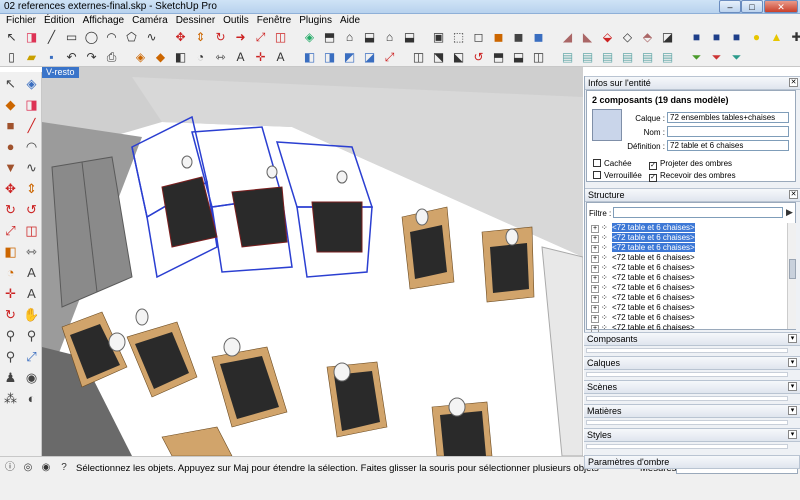 This screenshot has width=800, height=500. Describe the element at coordinates (793, 82) in the screenshot. I see `close-icon: ✕` at that location.